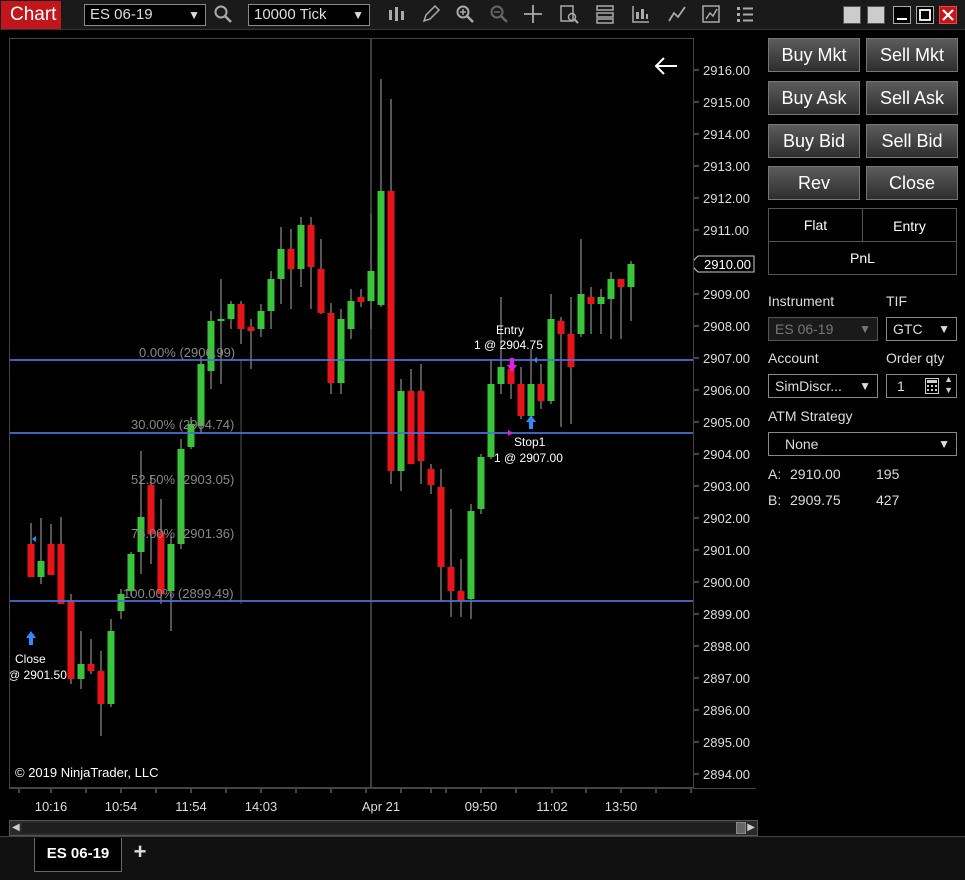 The image size is (965, 880). I want to click on maximize-icon, so click(925, 15).